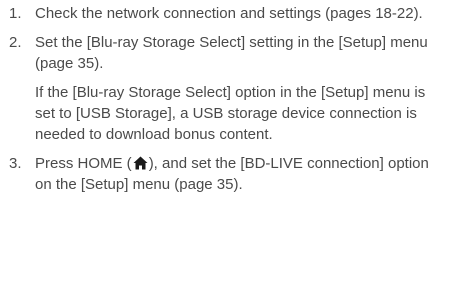 The height and width of the screenshot is (303, 449). Describe the element at coordinates (15, 163) in the screenshot. I see `step-number: 3.` at that location.